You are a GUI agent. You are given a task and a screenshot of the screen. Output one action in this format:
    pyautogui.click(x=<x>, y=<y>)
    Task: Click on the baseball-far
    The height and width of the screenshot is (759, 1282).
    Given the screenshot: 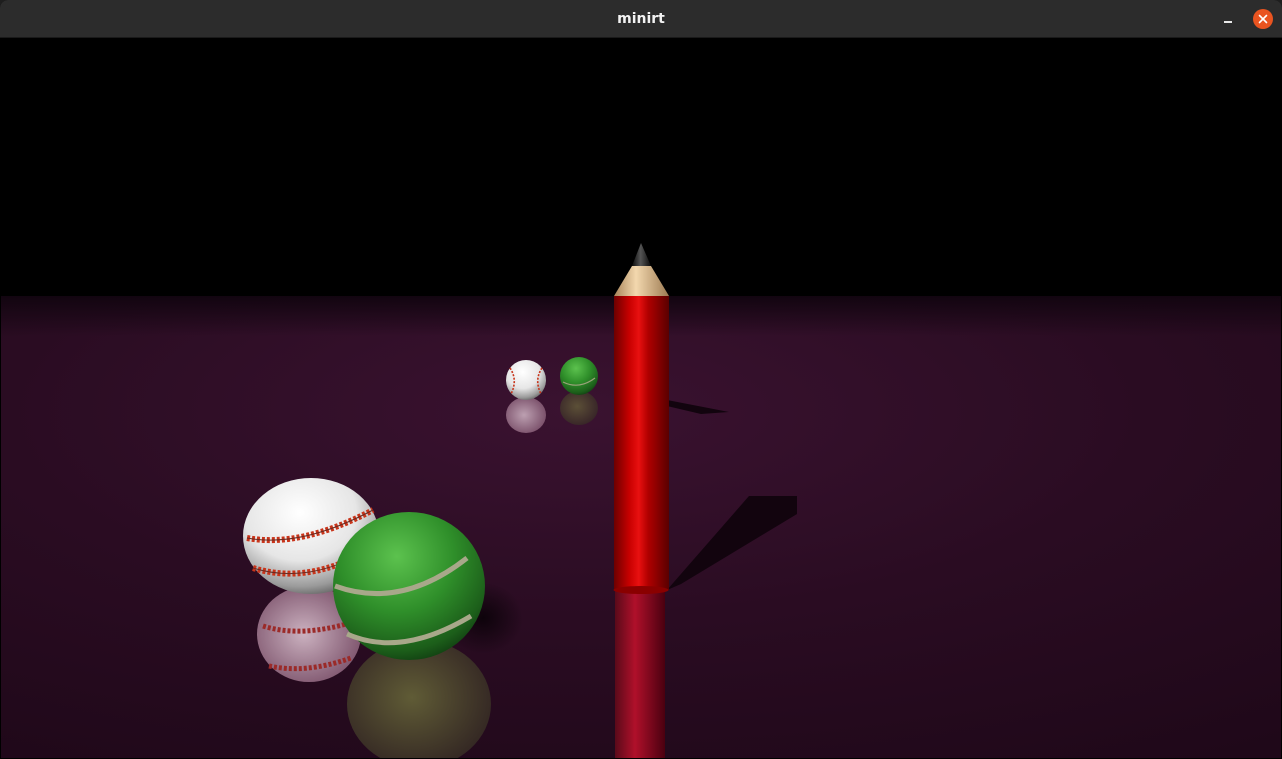 What is the action you would take?
    pyautogui.click(x=526, y=380)
    